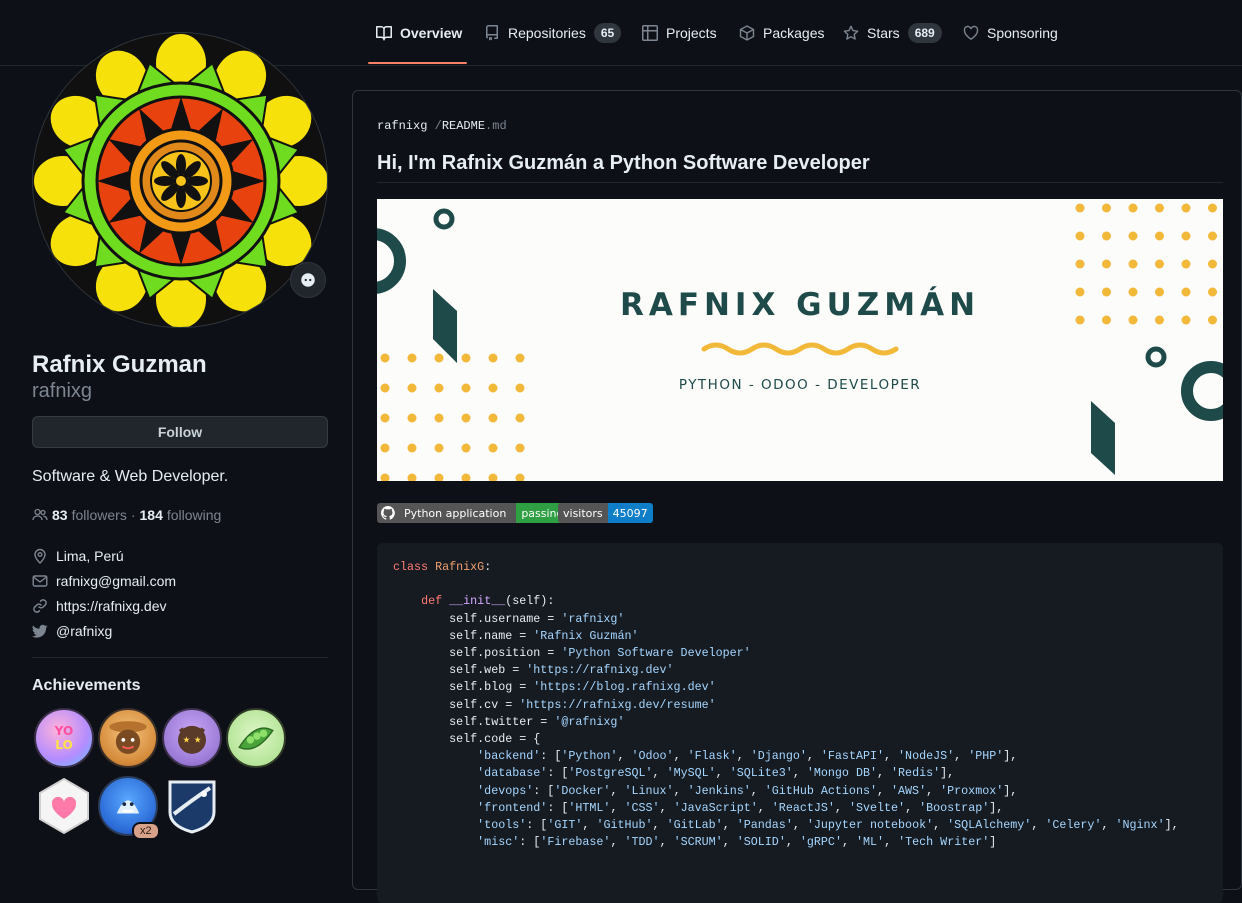  What do you see at coordinates (883, 33) in the screenshot?
I see `tab-label: Stars` at bounding box center [883, 33].